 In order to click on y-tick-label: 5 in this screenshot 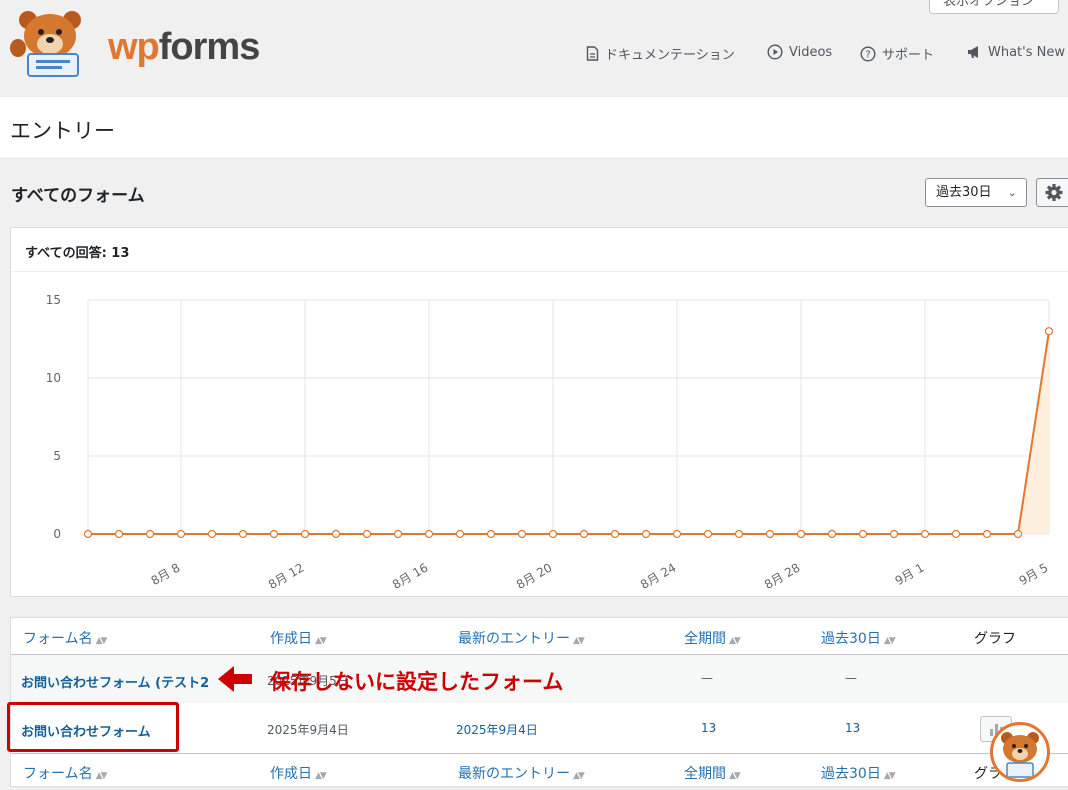, I will do `click(57, 456)`.